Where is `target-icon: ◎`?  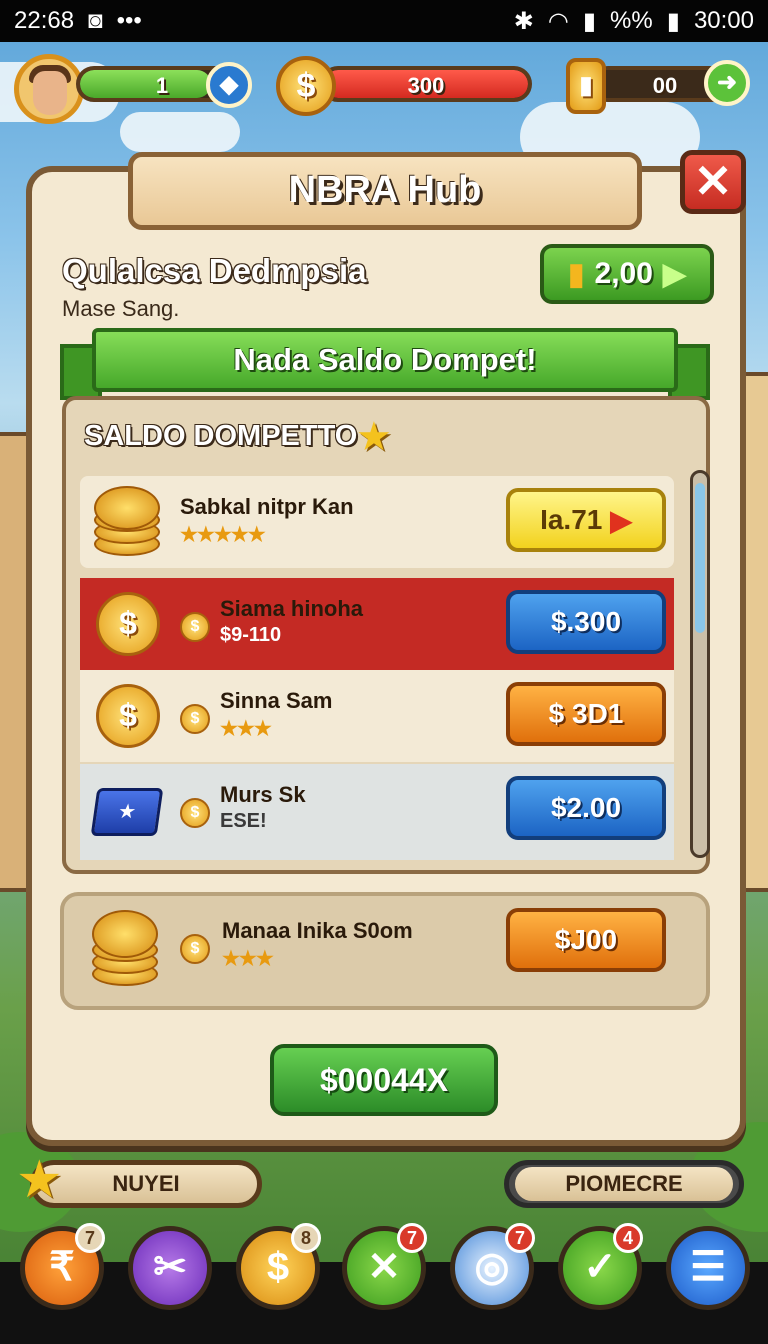
target-icon: ◎ is located at coordinates (492, 1267).